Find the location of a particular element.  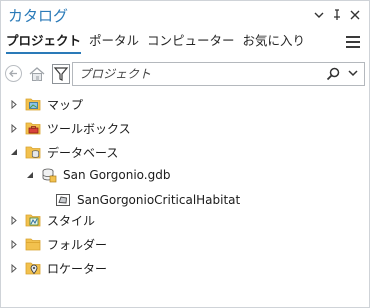

catalog-tabs: プロジェクト ポータル コンピューター お気に入り is located at coordinates (157, 42).